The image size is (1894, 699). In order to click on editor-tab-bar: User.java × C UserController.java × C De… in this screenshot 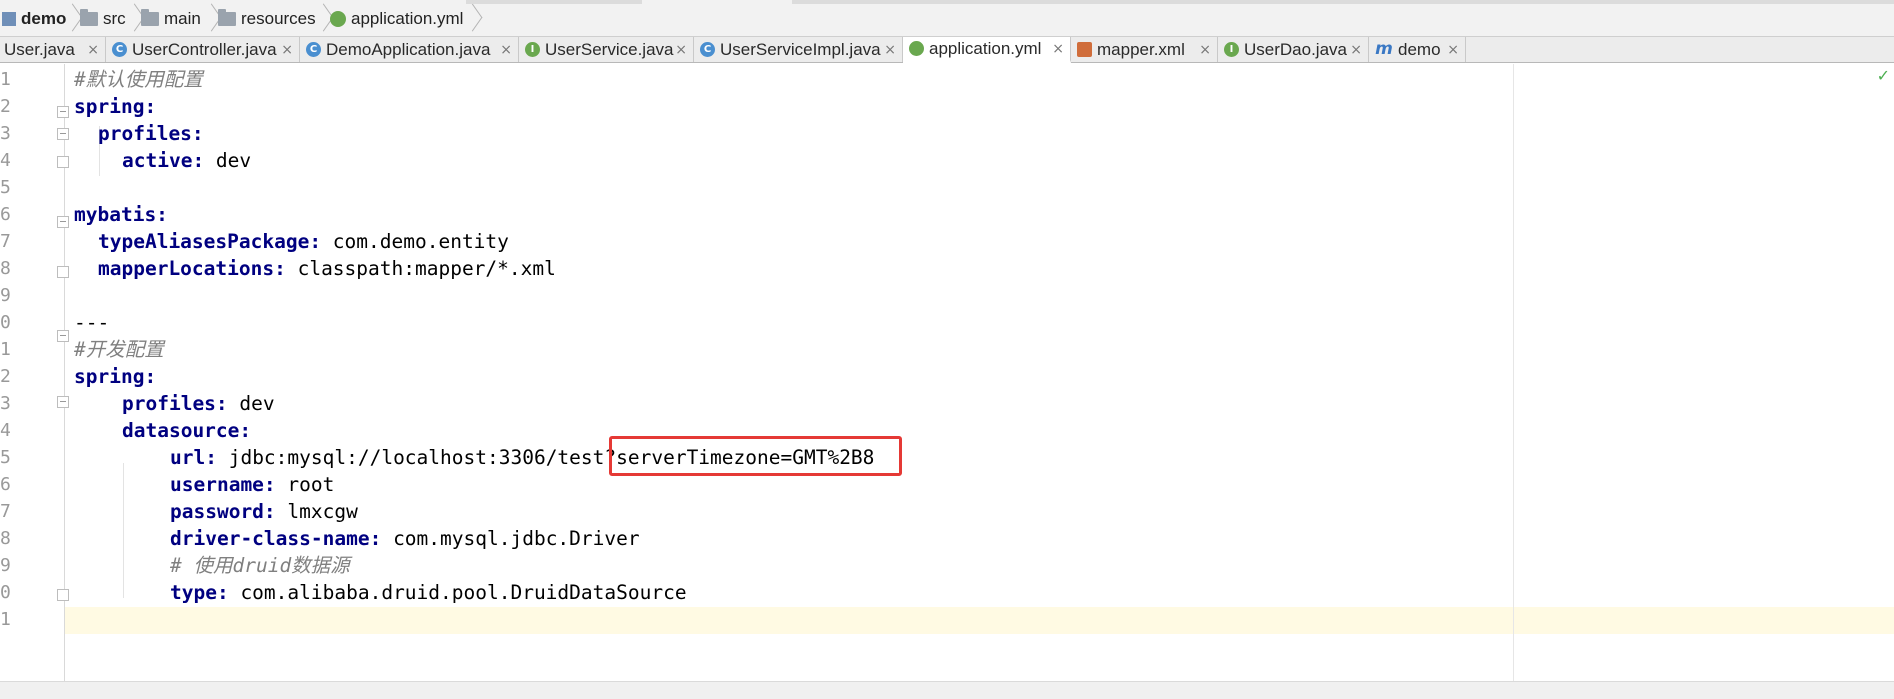, I will do `click(947, 50)`.